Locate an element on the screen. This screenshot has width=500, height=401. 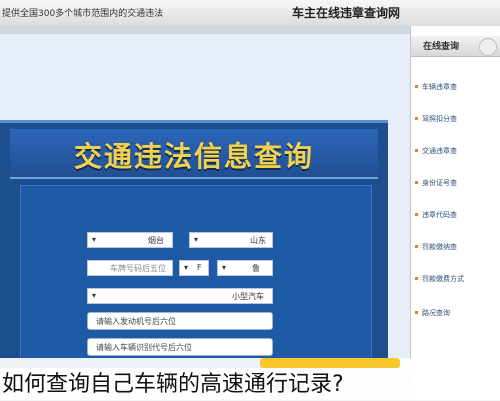
city-select: ▾ 烟台 is located at coordinates (130, 240).